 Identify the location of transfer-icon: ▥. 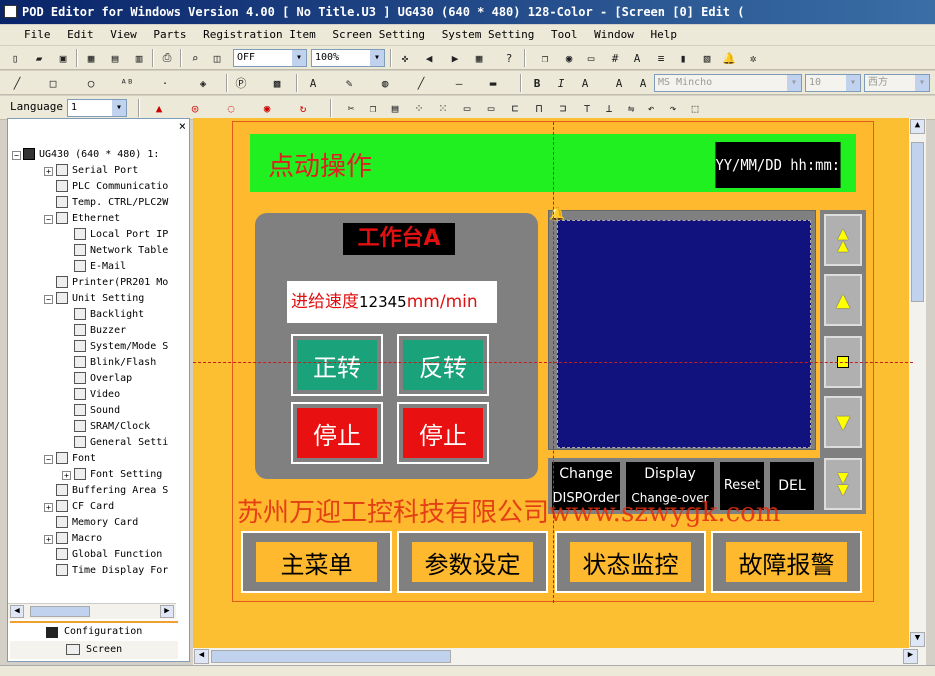
(139, 58).